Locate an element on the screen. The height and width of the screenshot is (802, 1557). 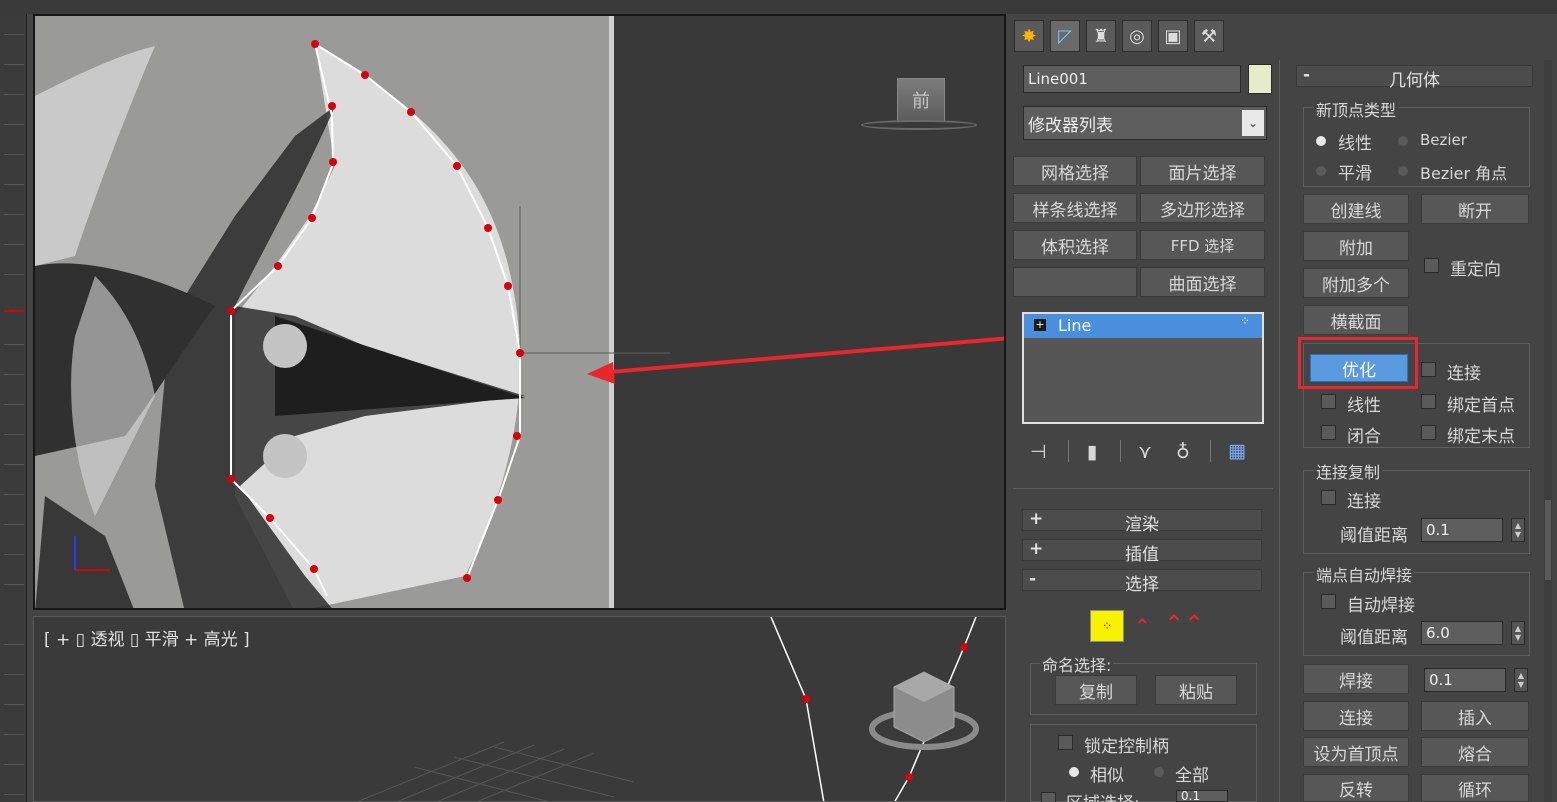
spline-select-button: 样条线选择 is located at coordinates (1075, 208).